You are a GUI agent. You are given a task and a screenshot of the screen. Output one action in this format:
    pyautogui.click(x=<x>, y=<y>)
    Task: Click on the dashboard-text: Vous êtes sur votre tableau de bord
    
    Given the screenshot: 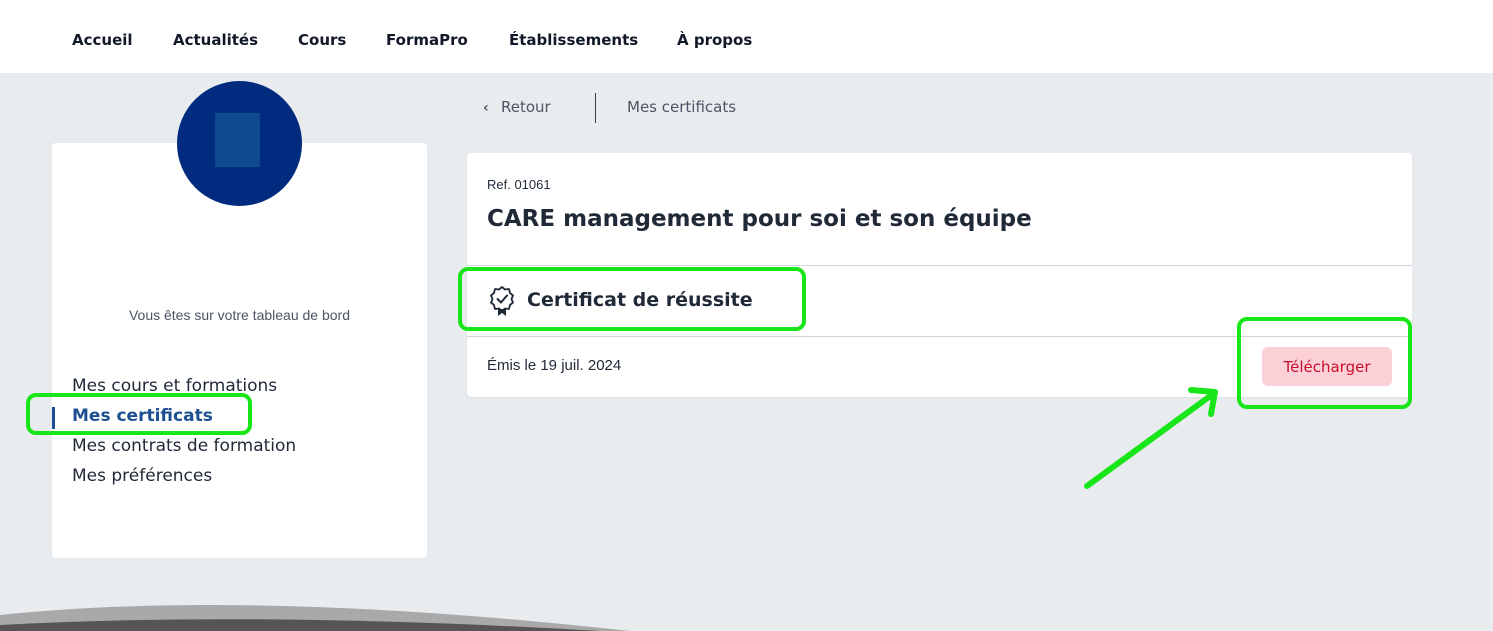 What is the action you would take?
    pyautogui.click(x=239, y=315)
    